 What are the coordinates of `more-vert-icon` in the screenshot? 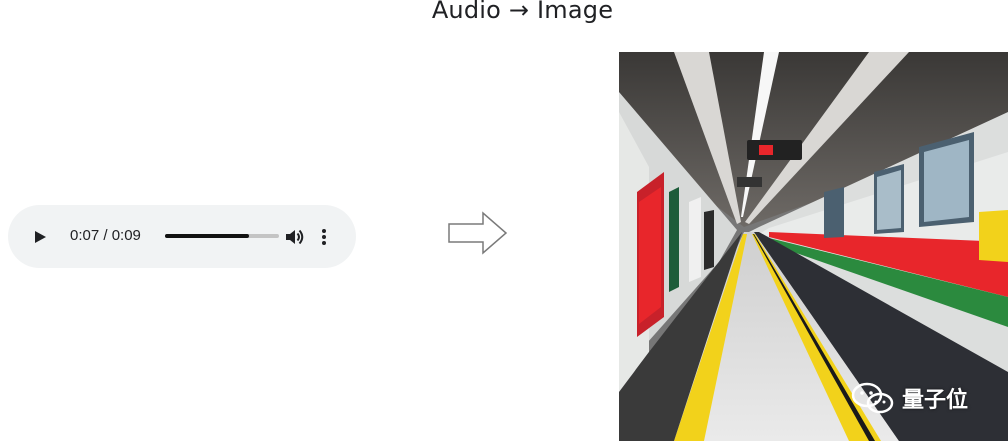 It's located at (324, 237).